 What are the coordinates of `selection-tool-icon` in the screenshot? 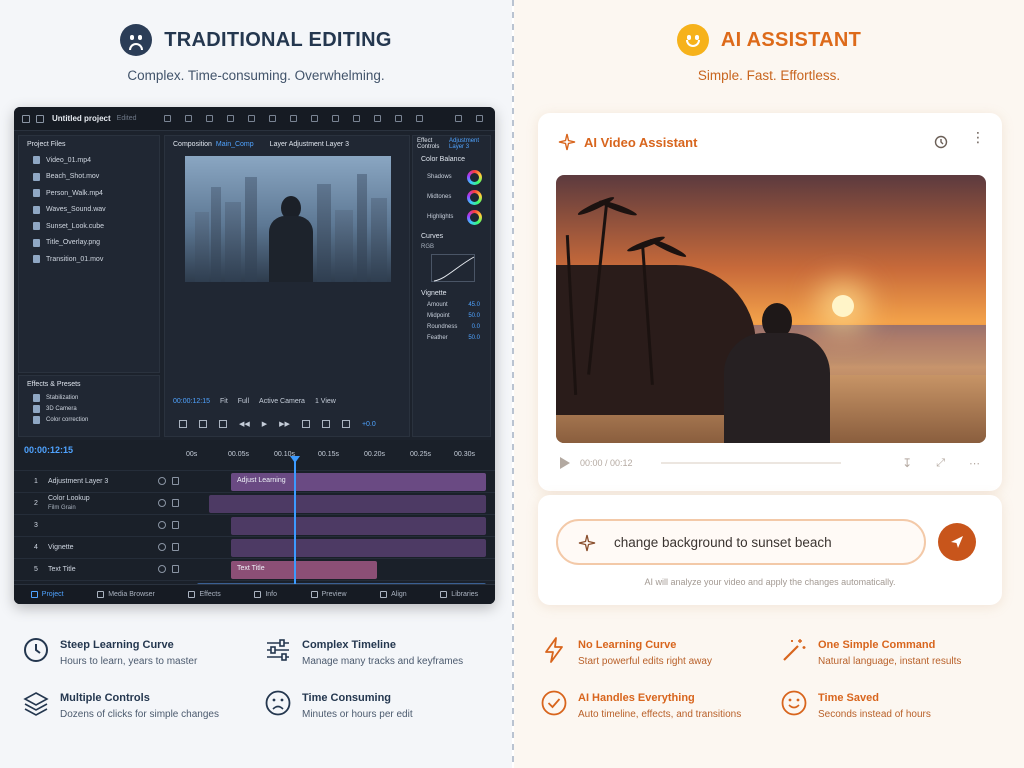 It's located at (168, 118).